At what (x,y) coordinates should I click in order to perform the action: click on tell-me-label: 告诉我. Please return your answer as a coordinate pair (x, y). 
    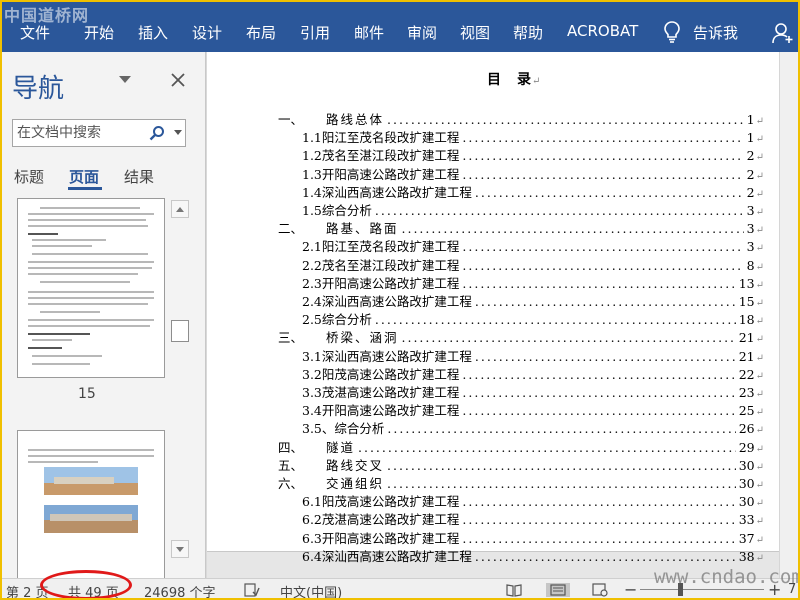
    Looking at the image, I should click on (715, 32).